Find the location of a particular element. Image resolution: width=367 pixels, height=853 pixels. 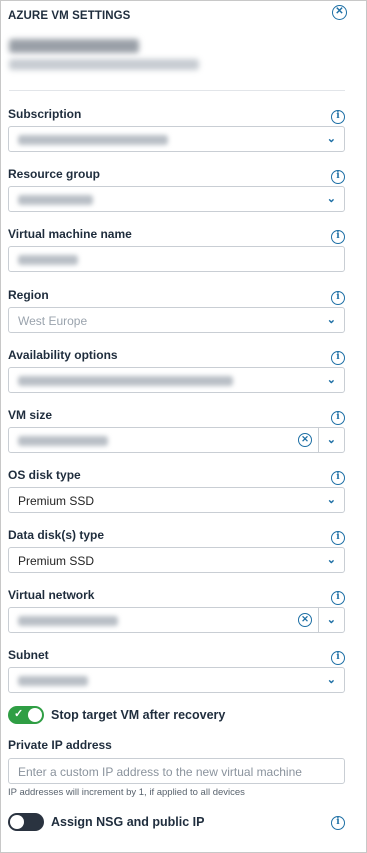

os-disk-value: Premium SSD is located at coordinates (56, 501).